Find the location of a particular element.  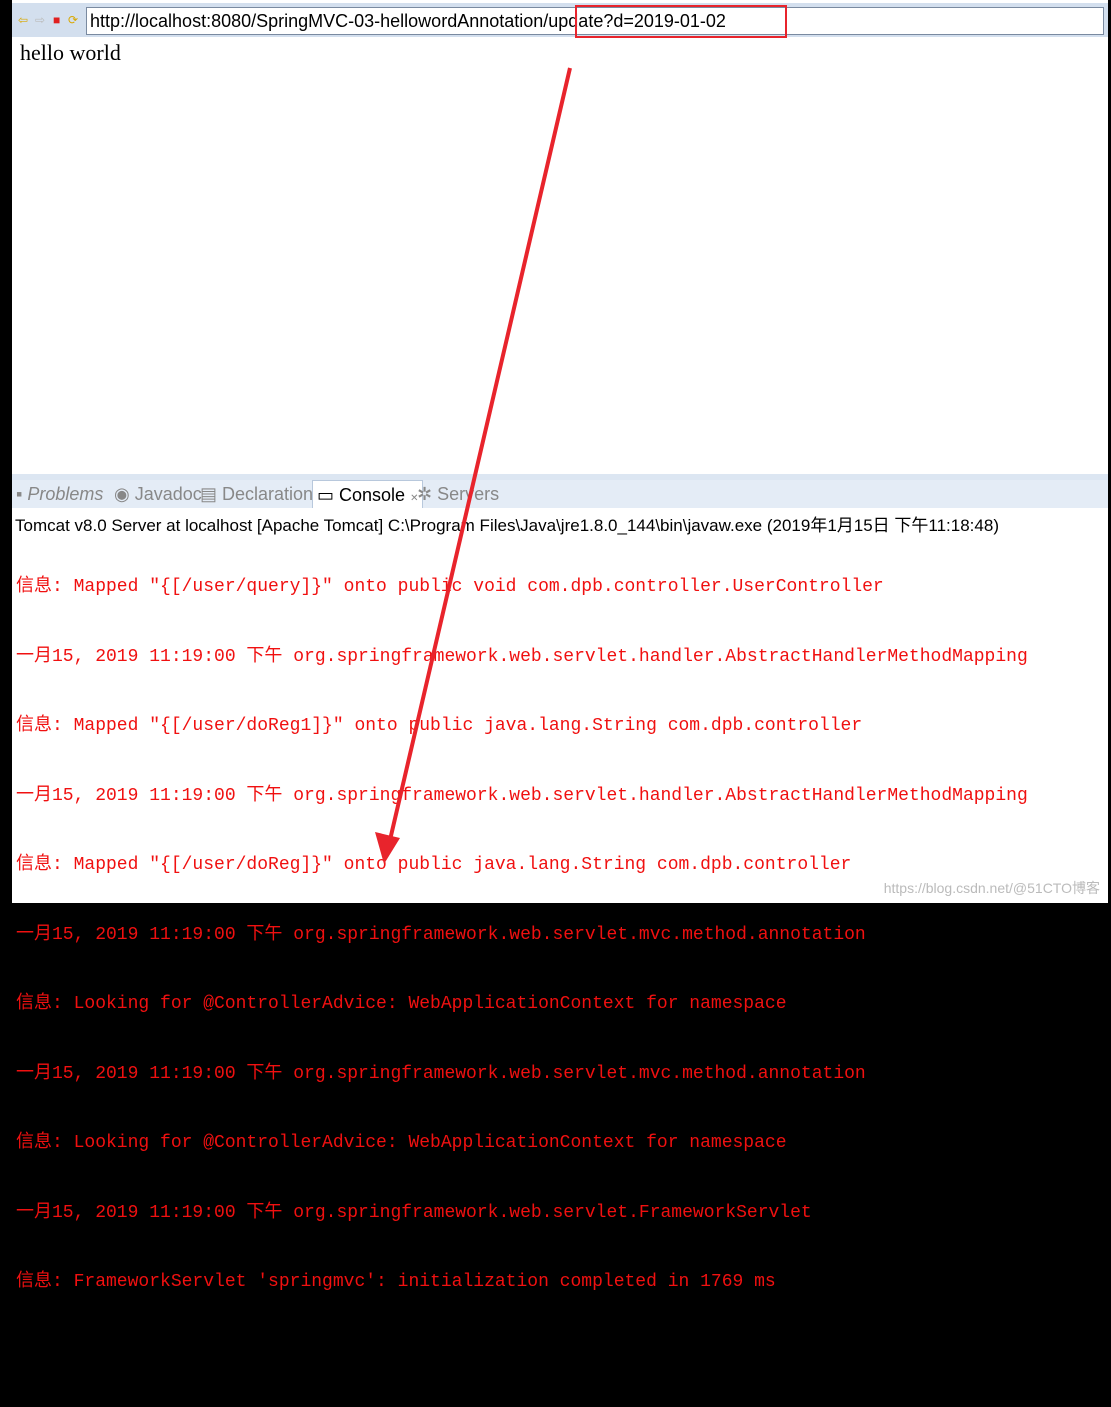

arrow-head is located at coordinates (387, 848).